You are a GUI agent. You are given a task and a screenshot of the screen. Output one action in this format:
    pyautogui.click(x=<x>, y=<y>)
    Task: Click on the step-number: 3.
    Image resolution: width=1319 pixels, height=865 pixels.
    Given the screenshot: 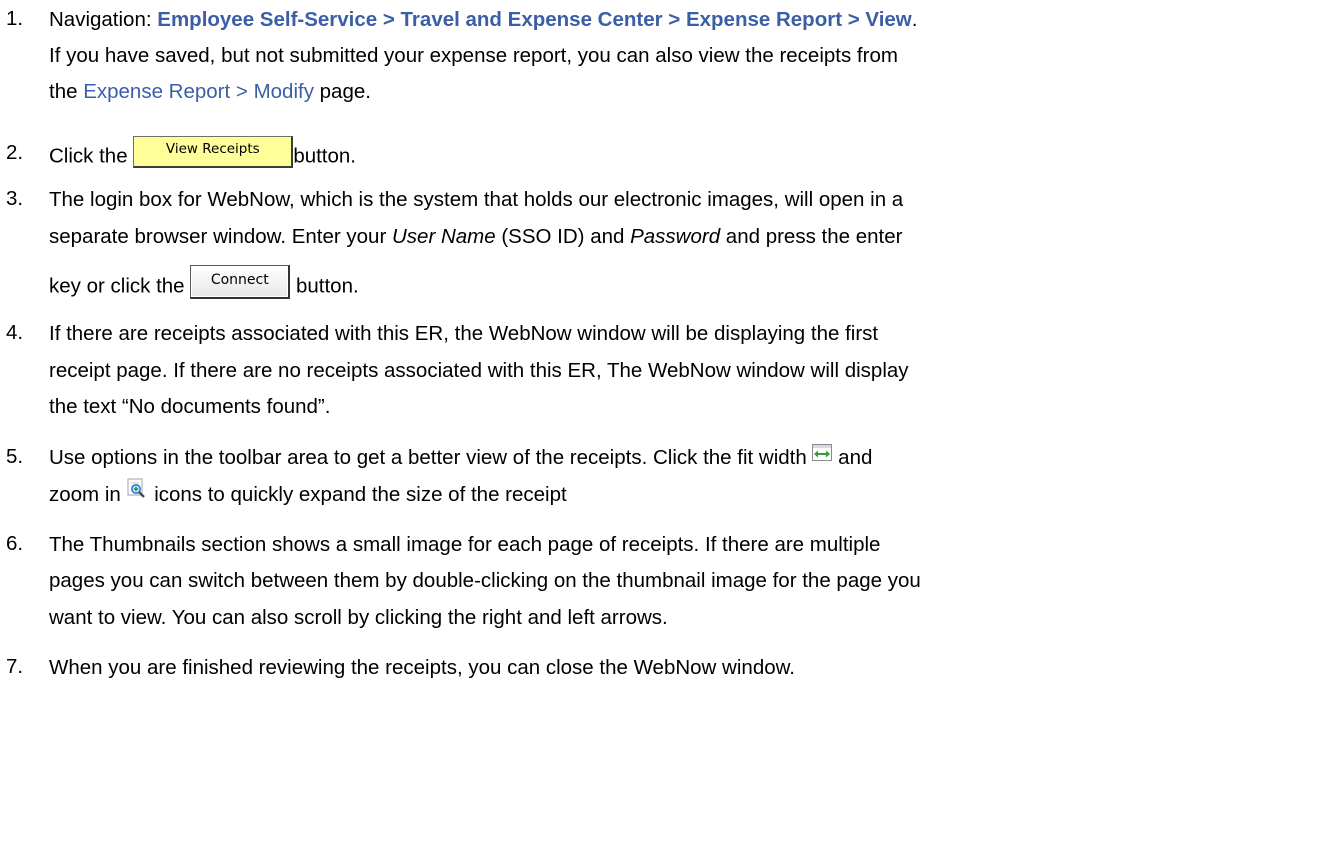 What is the action you would take?
    pyautogui.click(x=15, y=198)
    